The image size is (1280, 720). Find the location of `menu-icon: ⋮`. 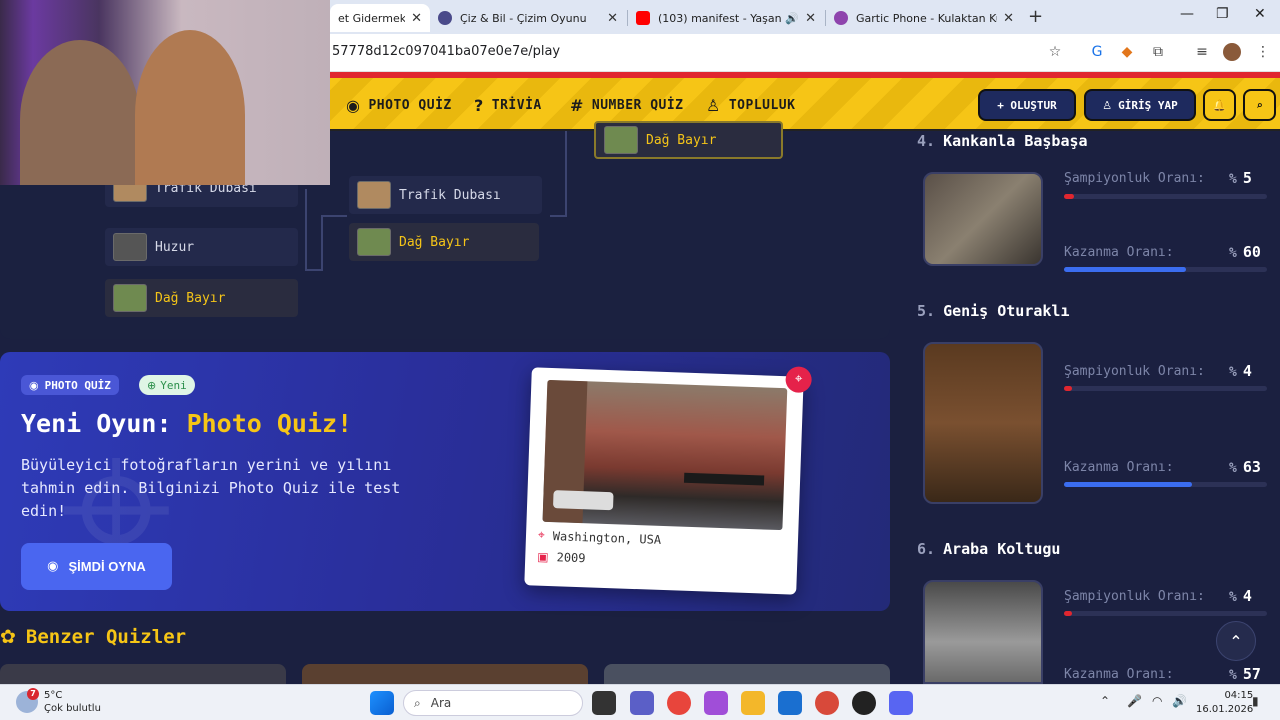

menu-icon: ⋮ is located at coordinates (1263, 52).